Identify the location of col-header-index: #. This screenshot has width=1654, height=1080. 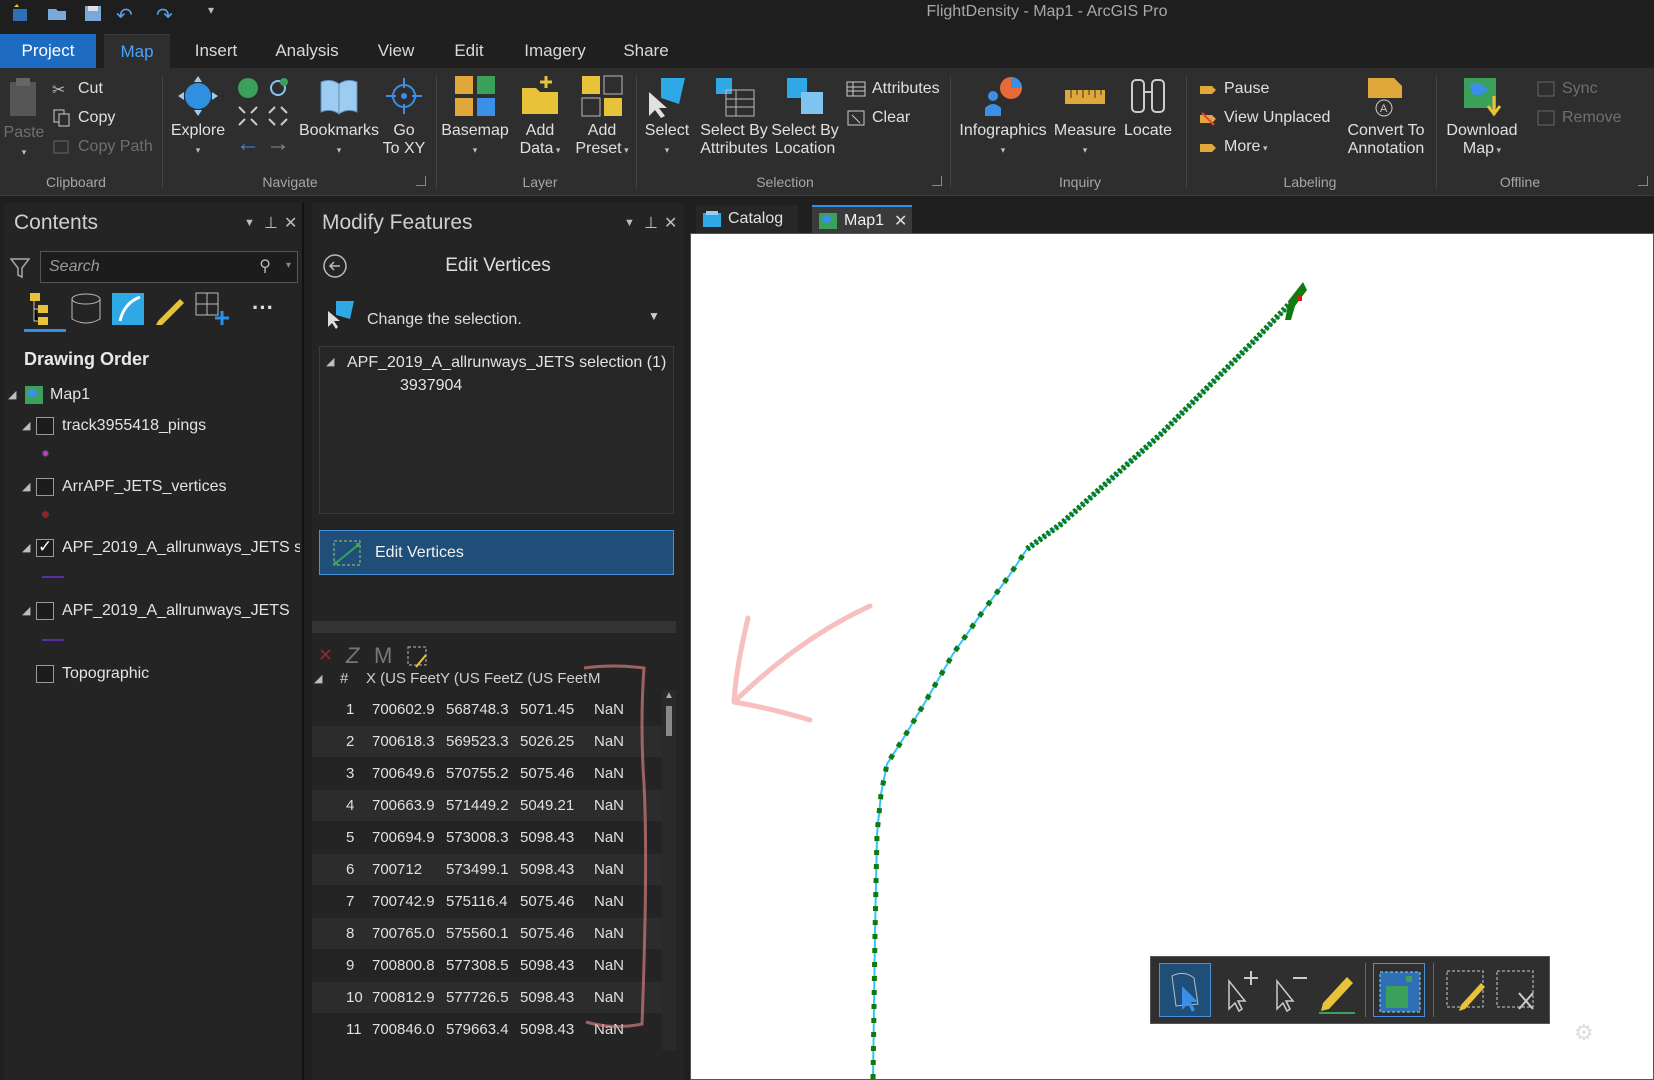
(344, 678).